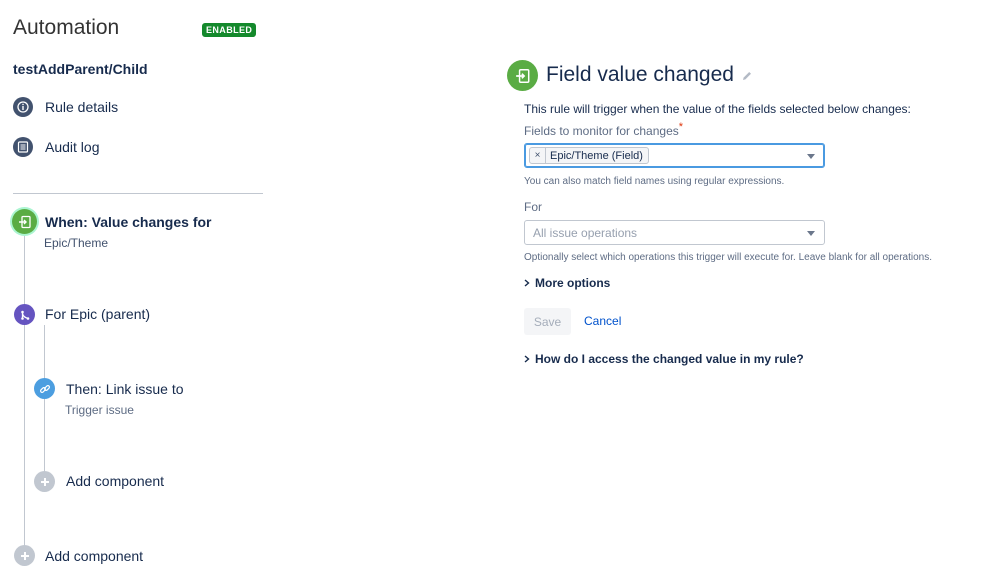 This screenshot has width=999, height=583. Describe the element at coordinates (23, 107) in the screenshot. I see `info-icon` at that location.